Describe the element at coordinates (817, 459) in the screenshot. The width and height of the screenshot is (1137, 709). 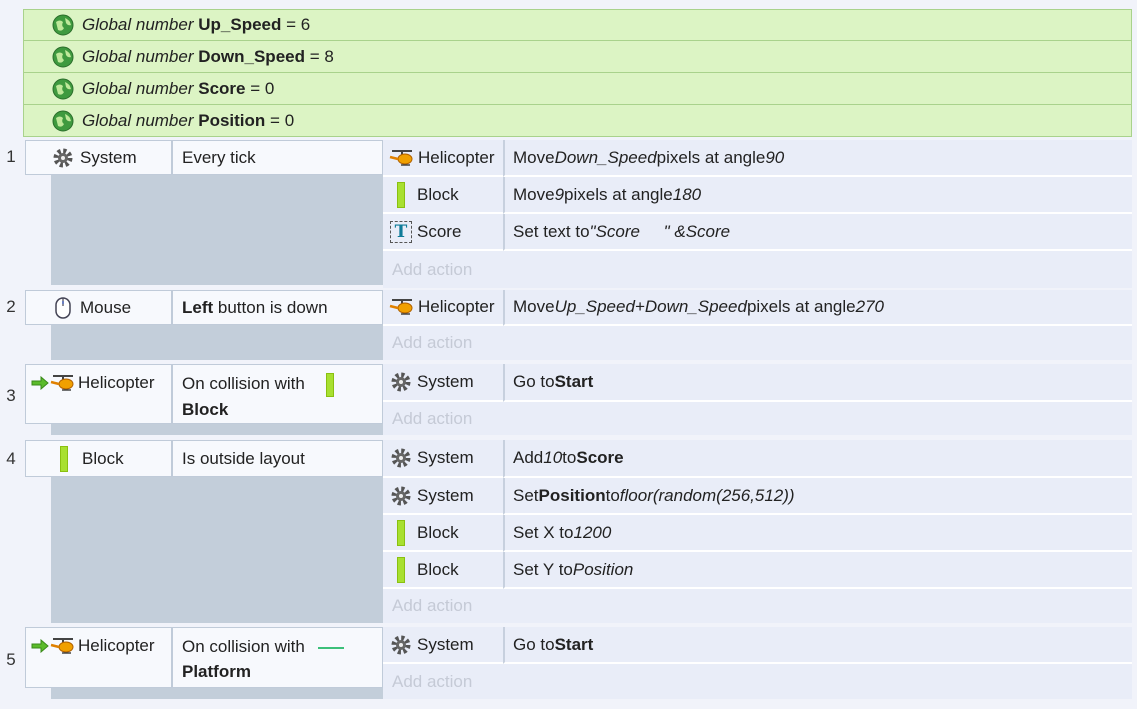
I see `action-text: Add 10 to Score` at that location.